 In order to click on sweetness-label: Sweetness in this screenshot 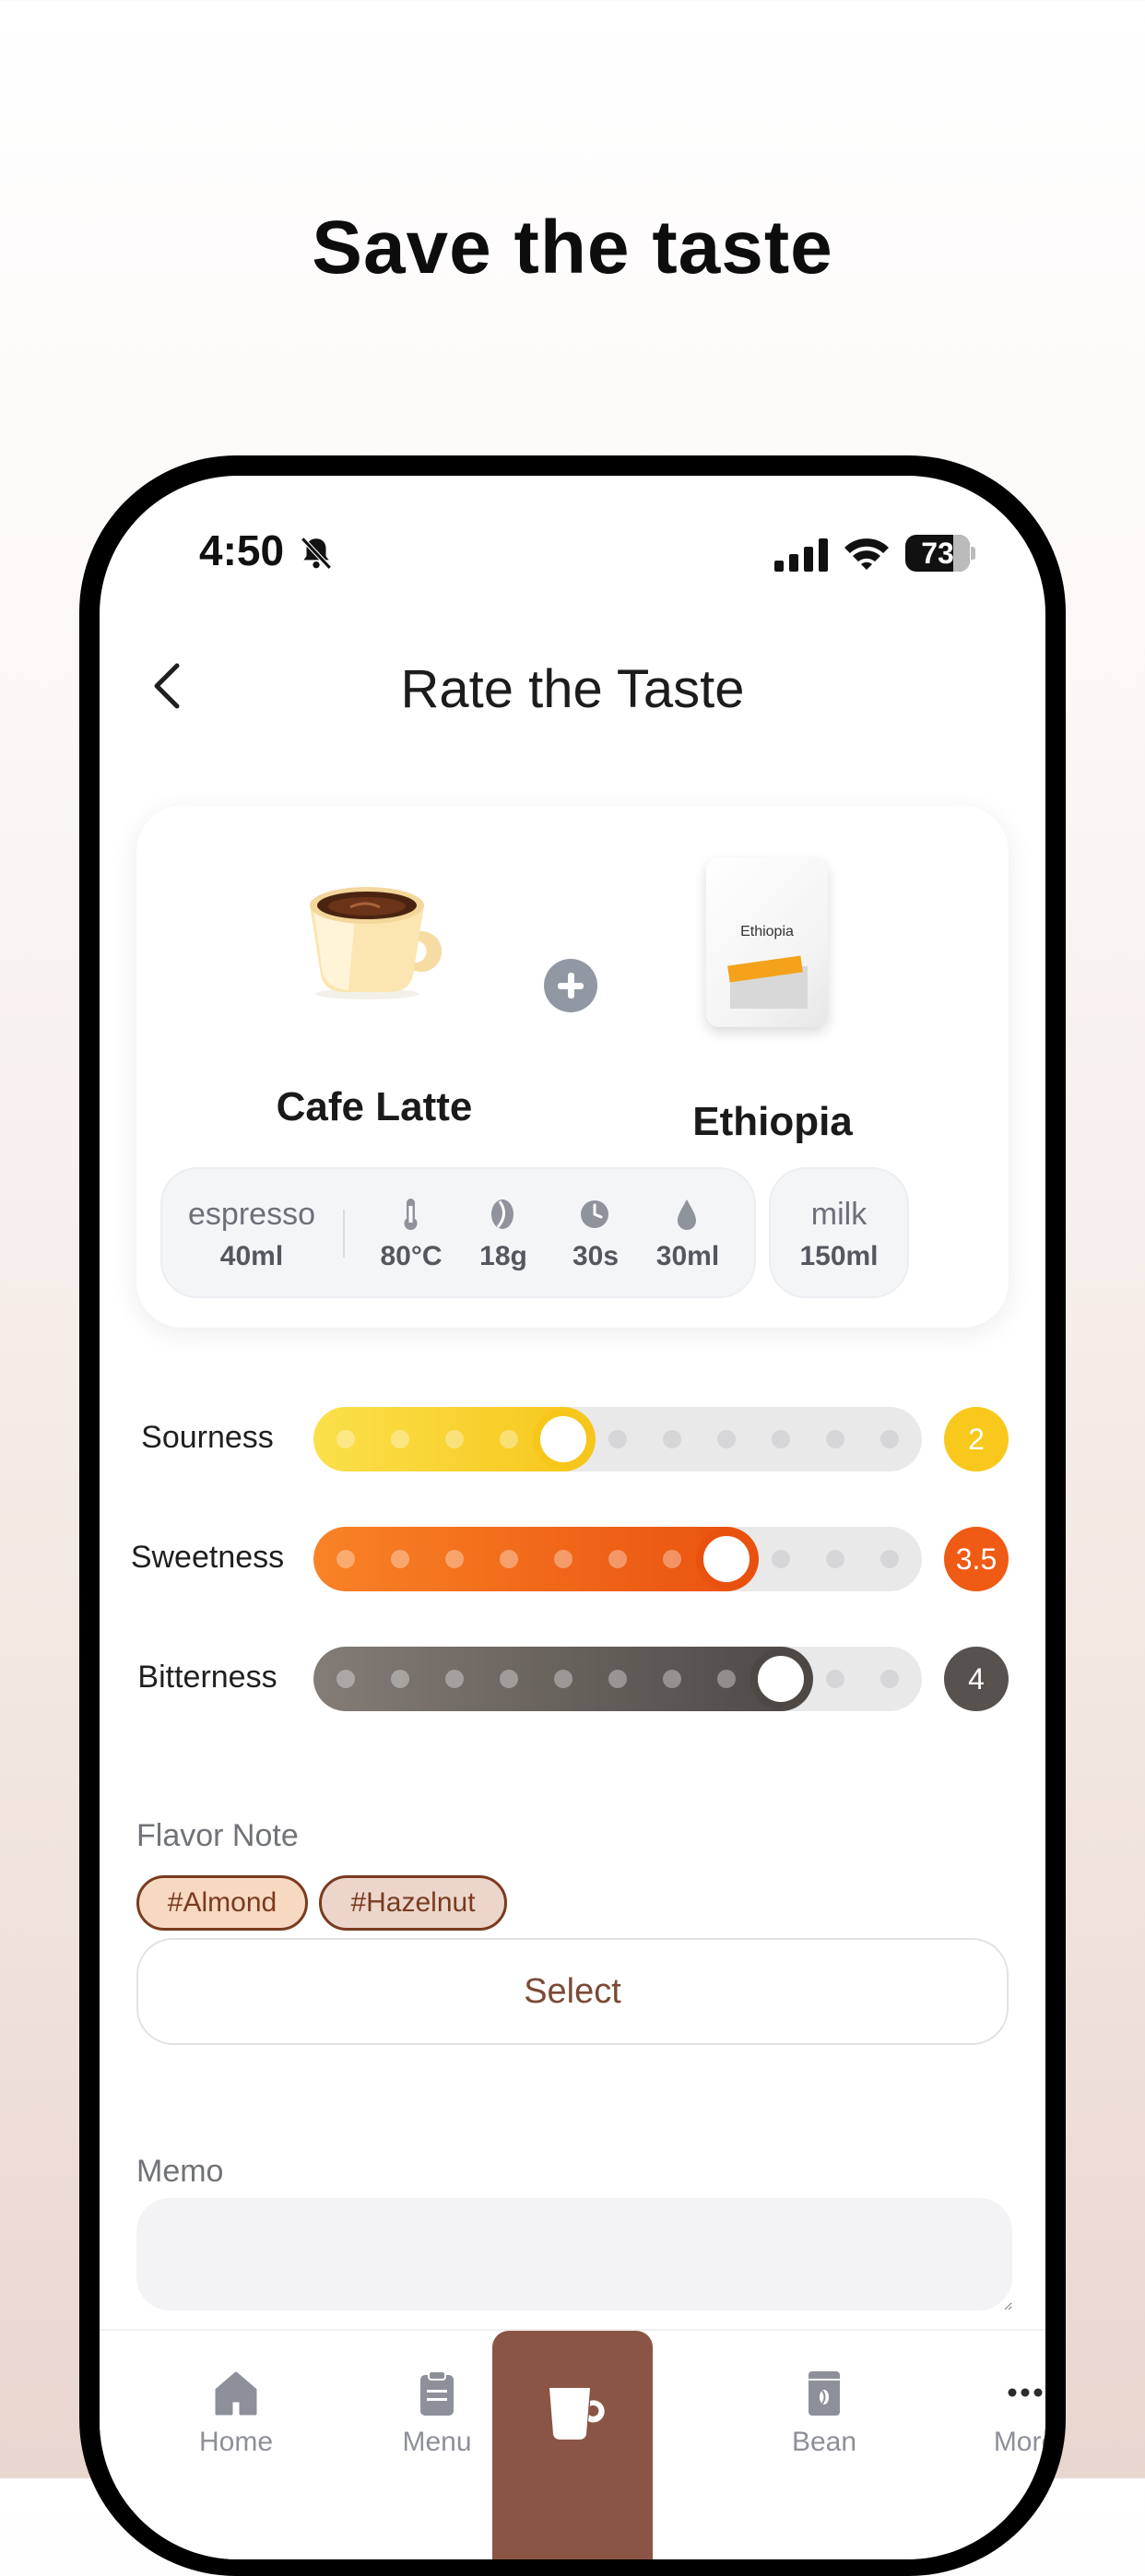, I will do `click(207, 1557)`.